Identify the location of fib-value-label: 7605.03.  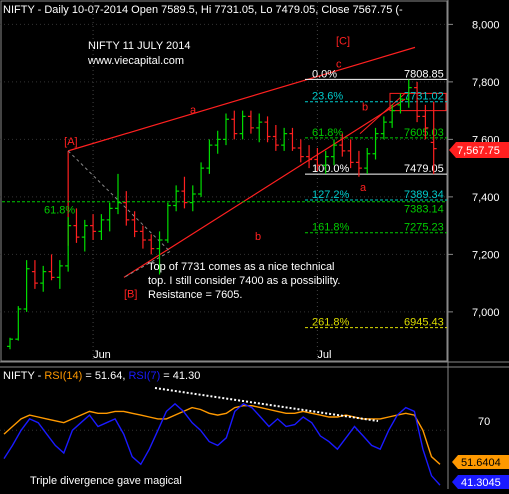
(424, 133).